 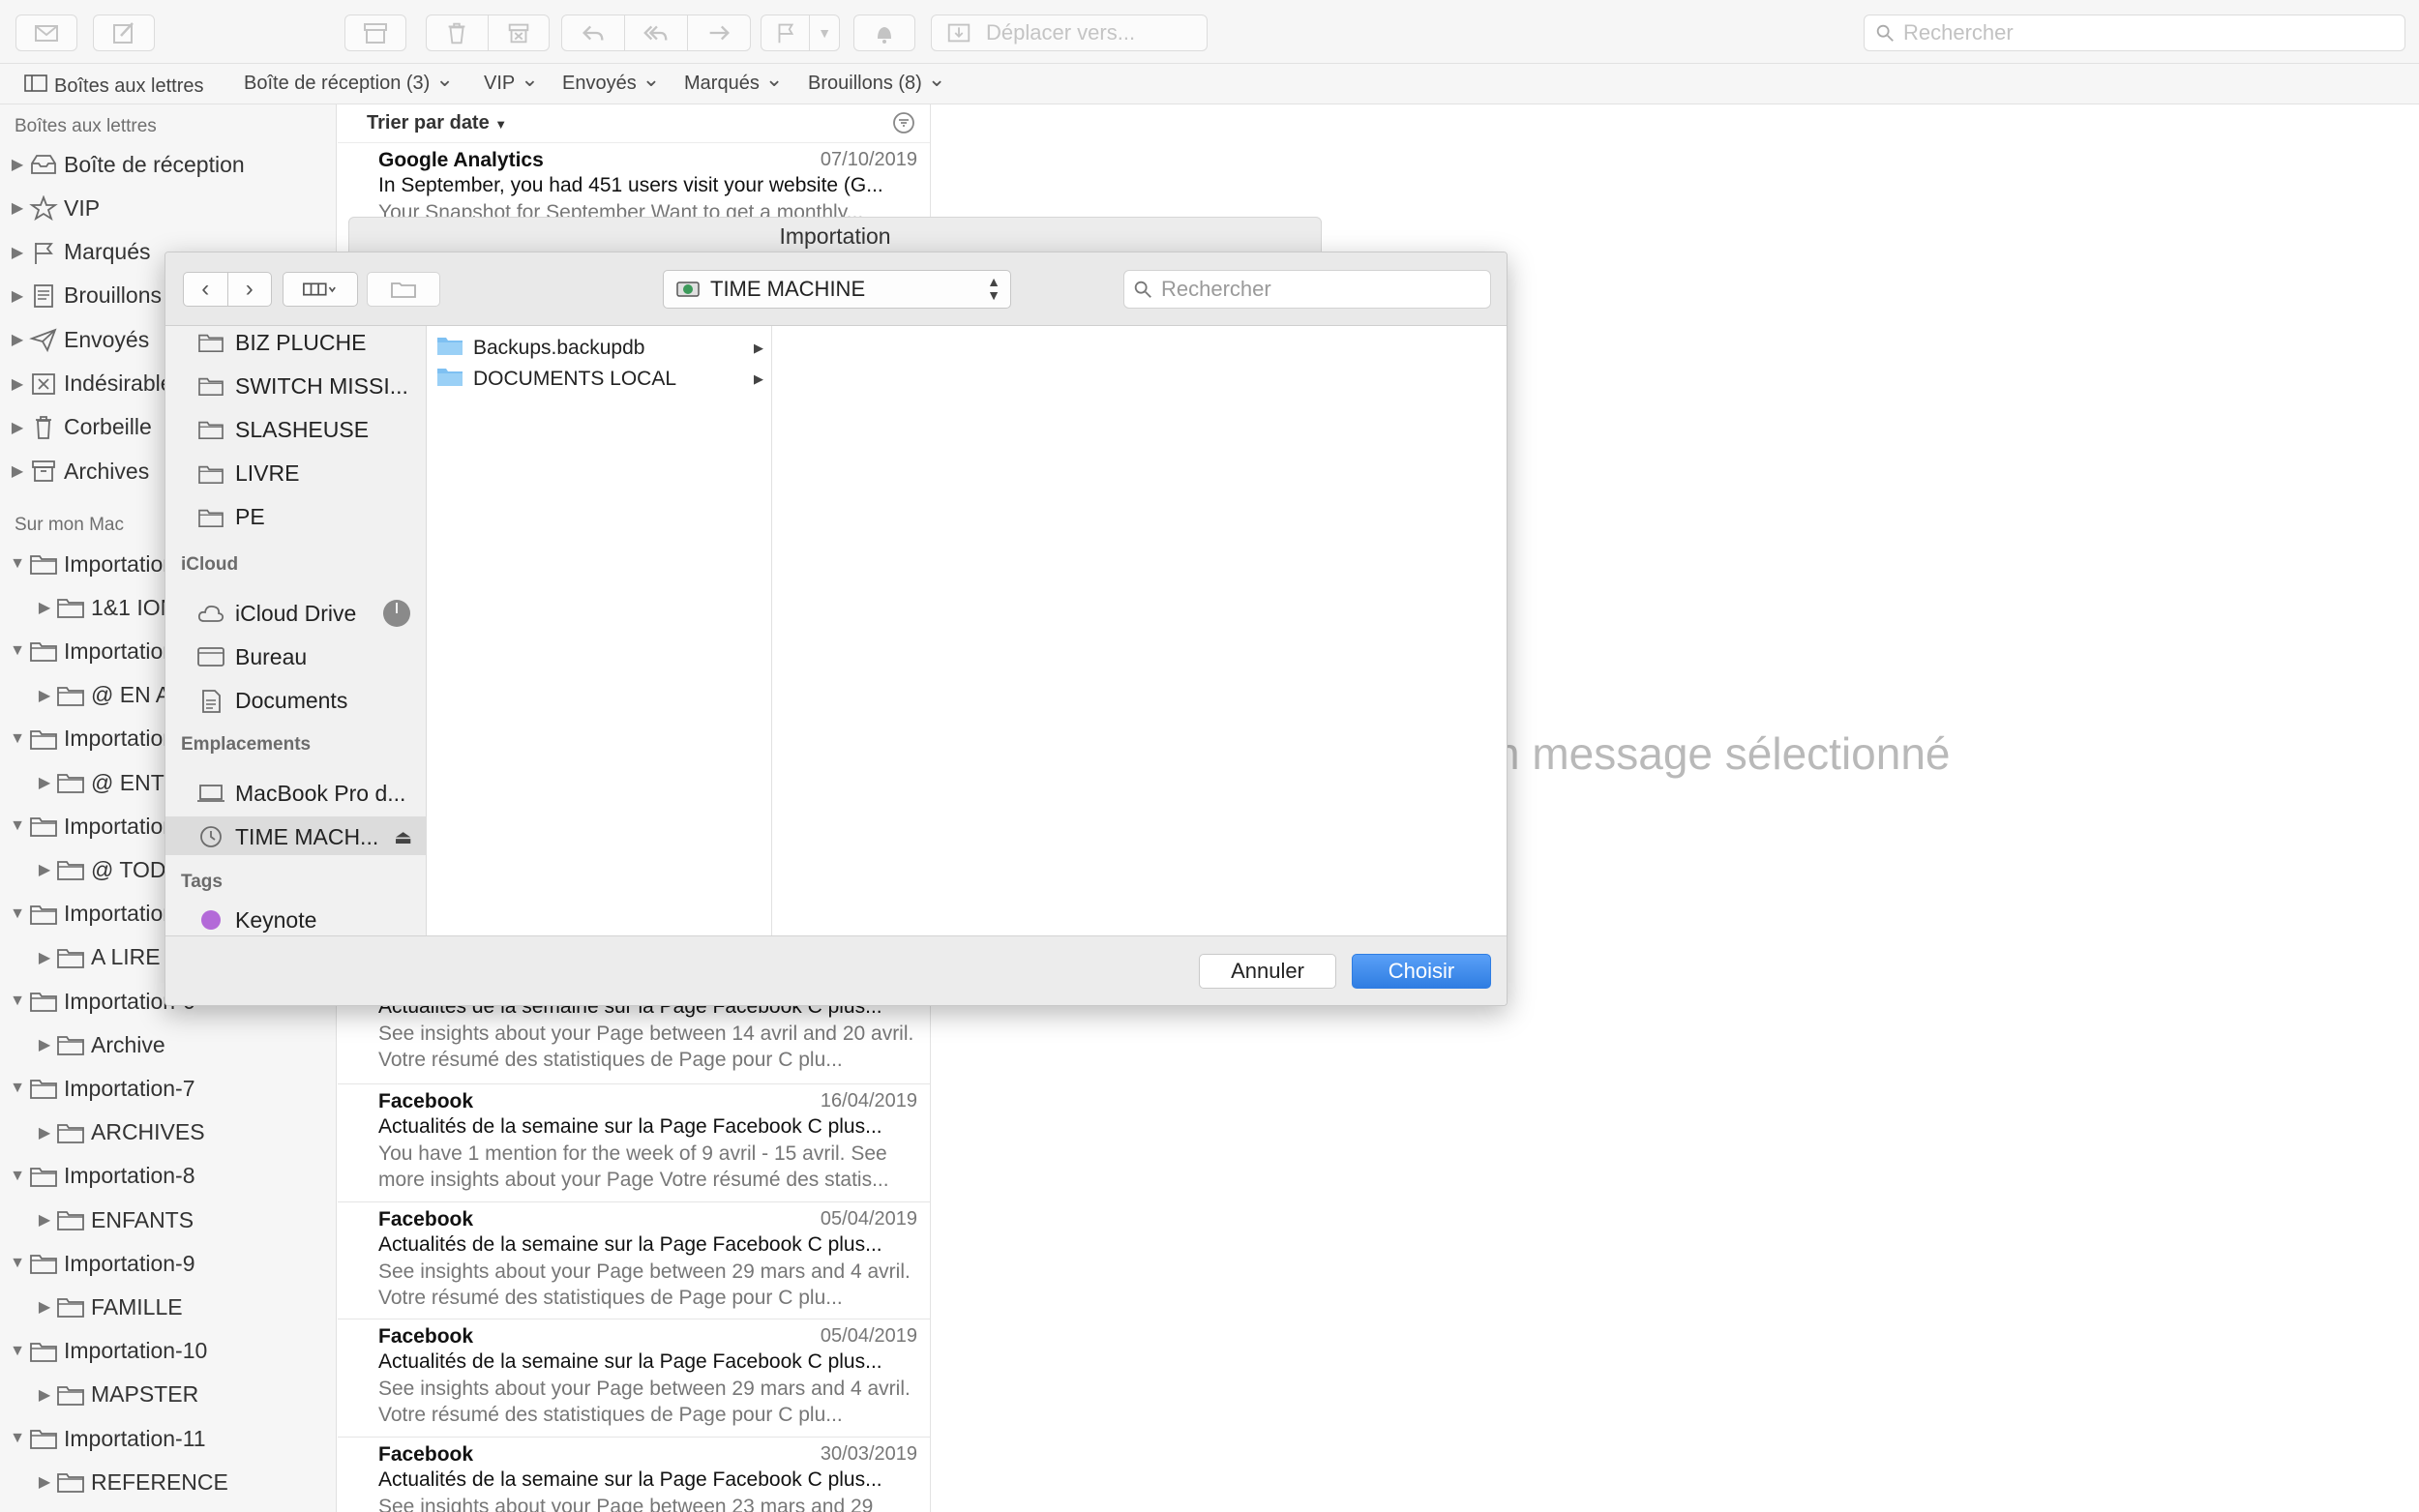 I want to click on mac-folder-reference: ▶ REFERENCE, so click(x=131, y=1482).